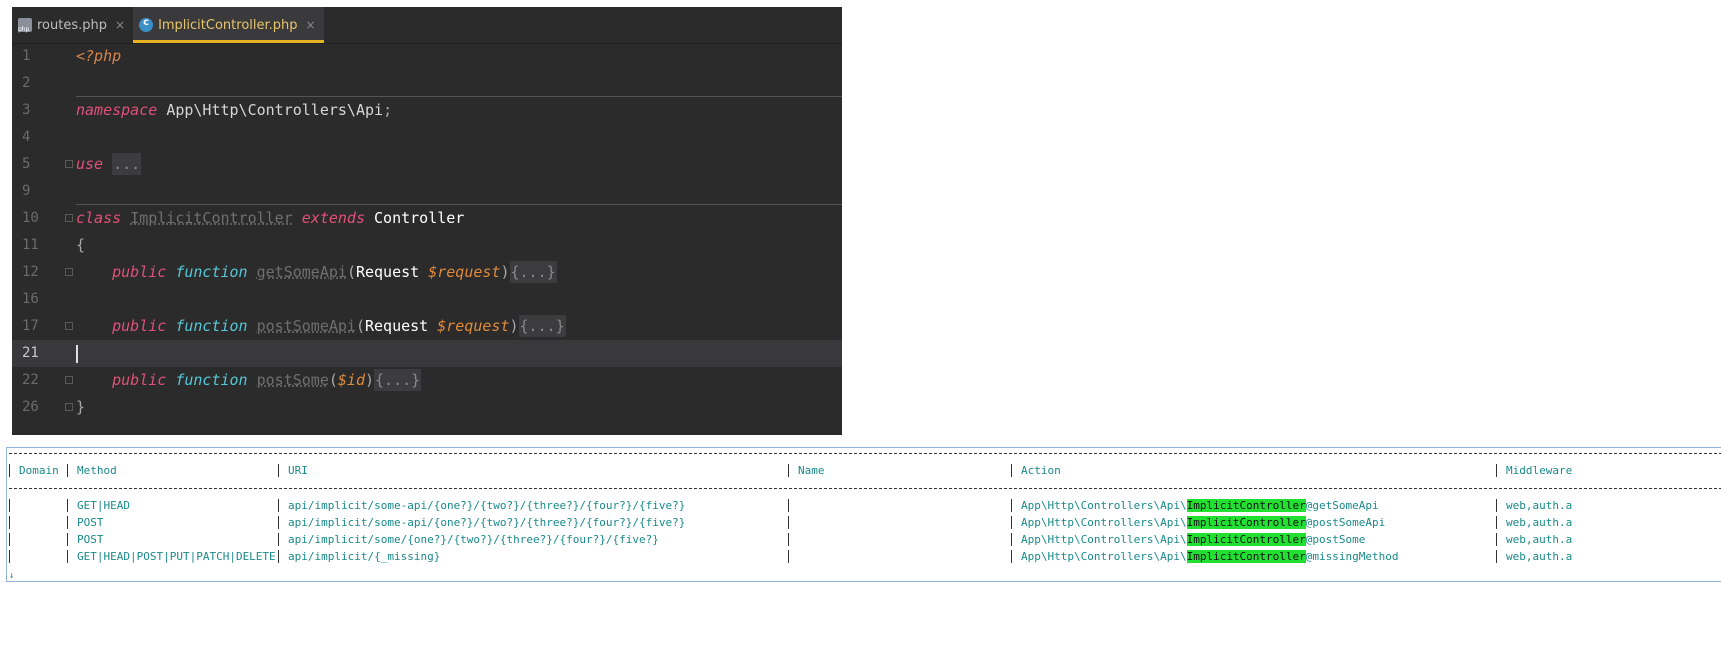 The image size is (1721, 647). Describe the element at coordinates (427, 380) in the screenshot. I see `code-line: 22 public function postSome($id){...}` at that location.